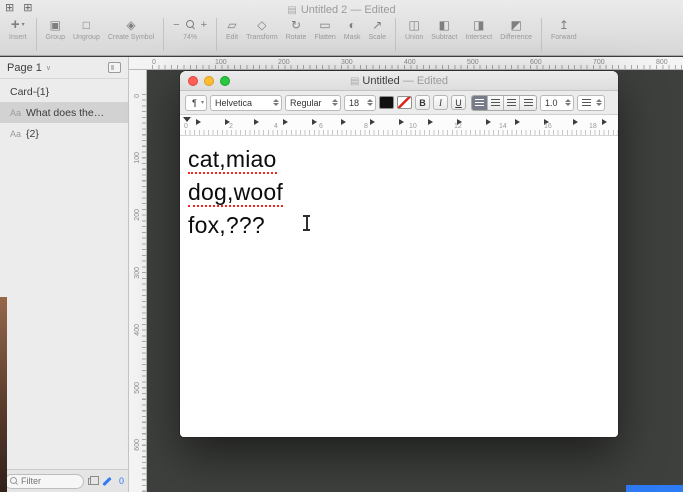 The height and width of the screenshot is (492, 683). I want to click on toolbar-item: ◇ Transform, so click(262, 29).